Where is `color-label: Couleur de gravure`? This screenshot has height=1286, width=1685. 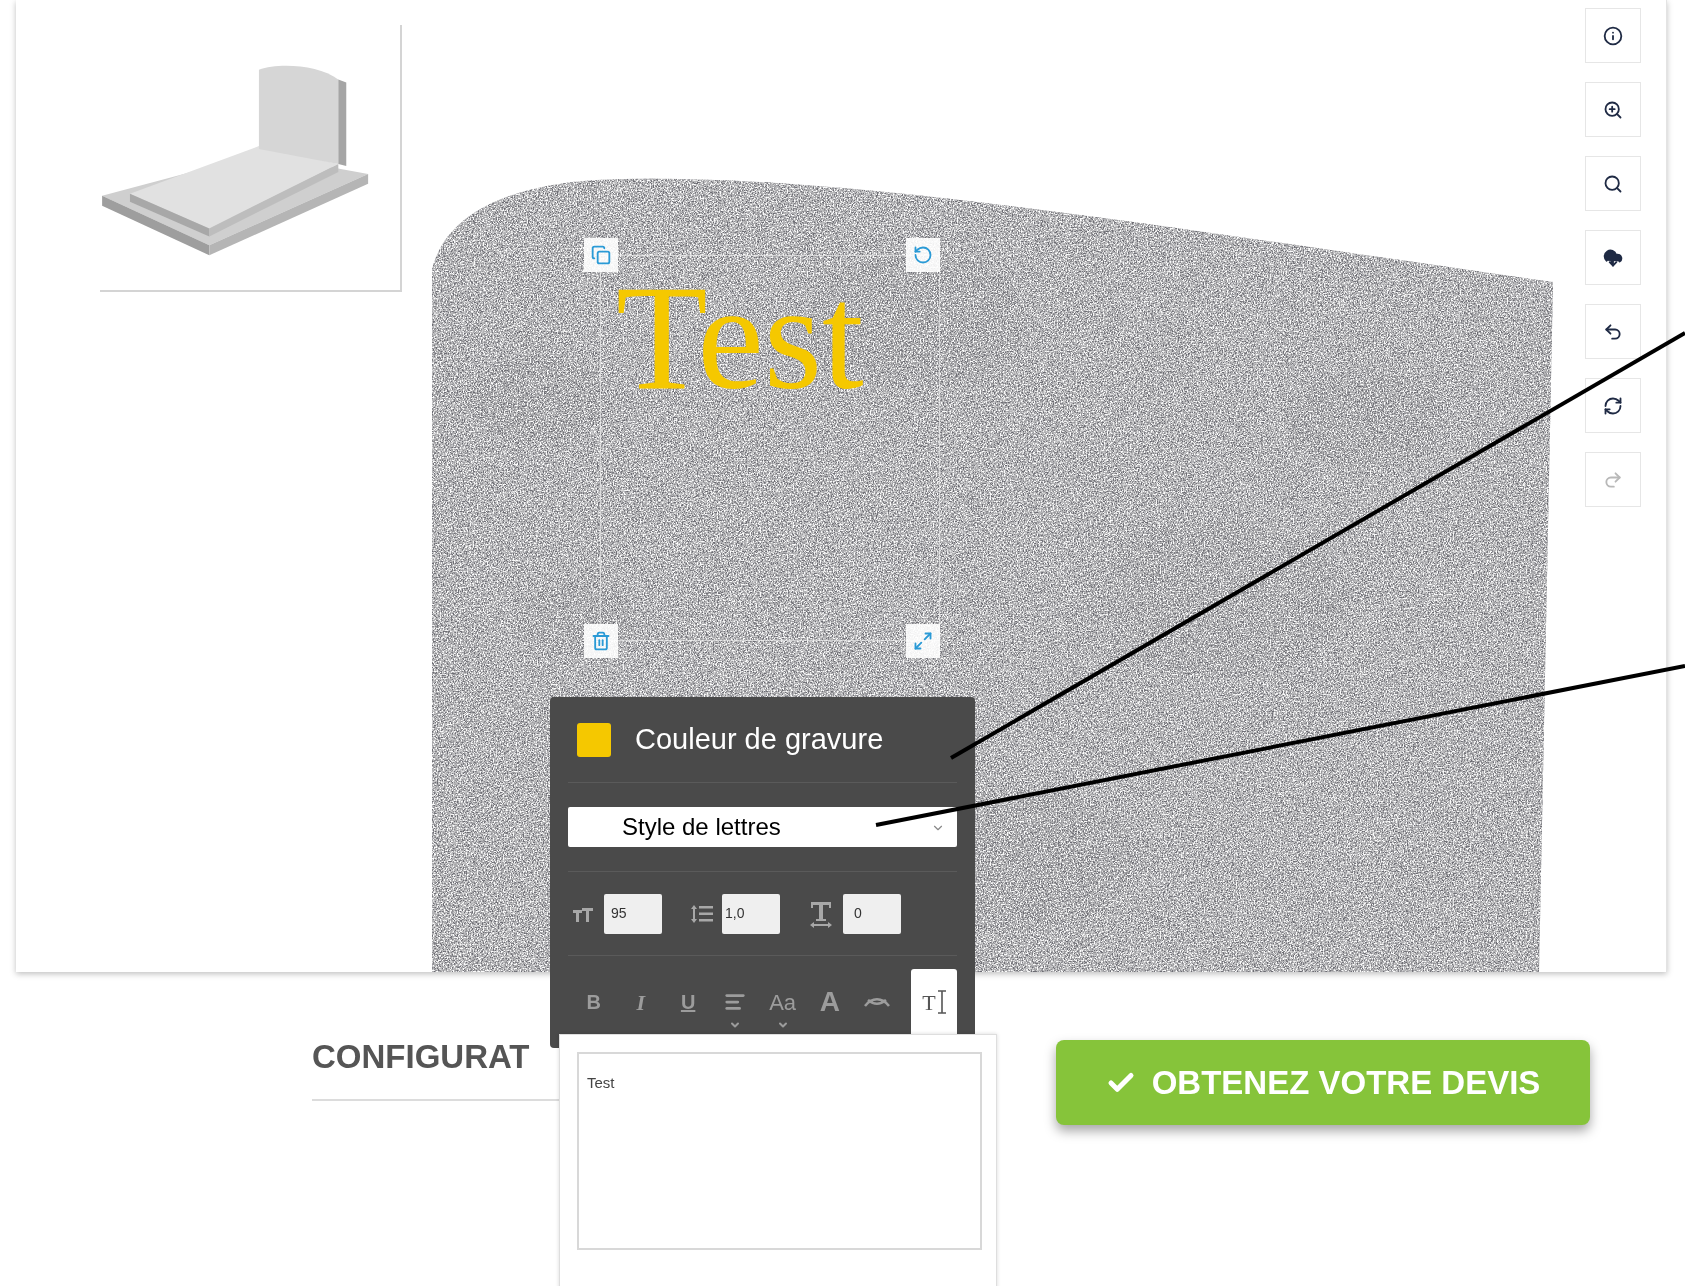
color-label: Couleur de gravure is located at coordinates (759, 739).